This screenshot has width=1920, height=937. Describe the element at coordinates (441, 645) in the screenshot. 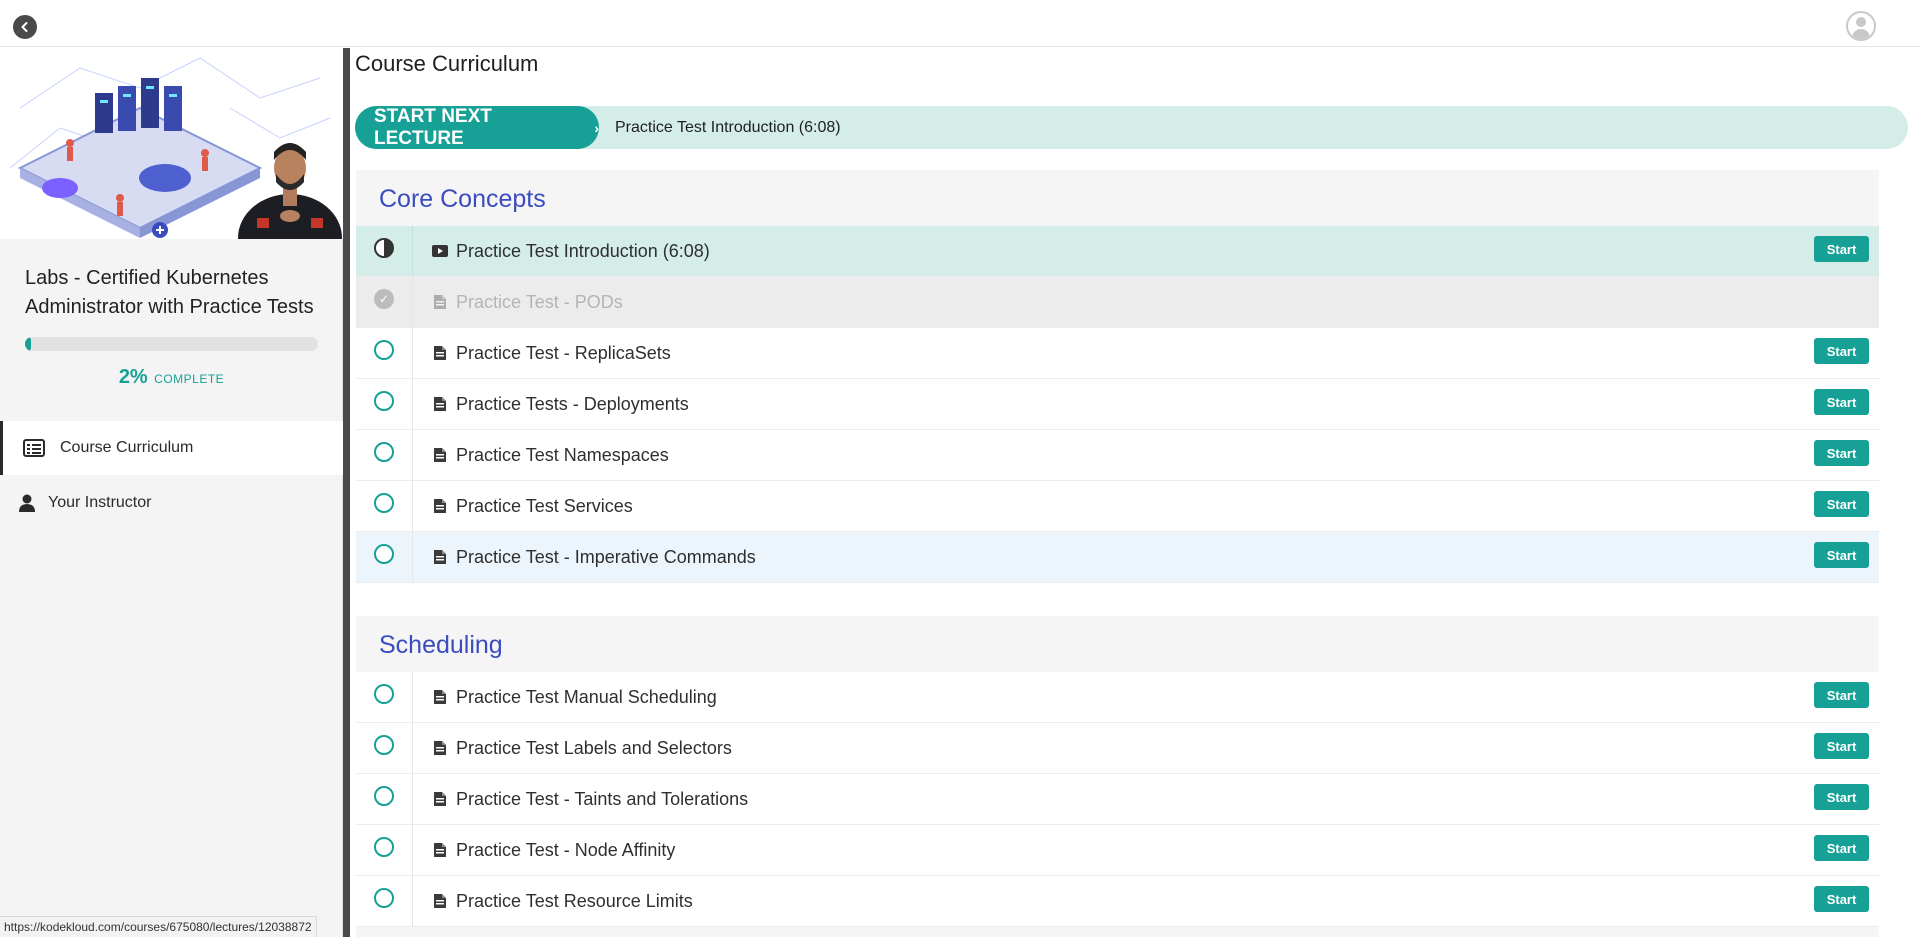

I see `section-title: Scheduling` at that location.